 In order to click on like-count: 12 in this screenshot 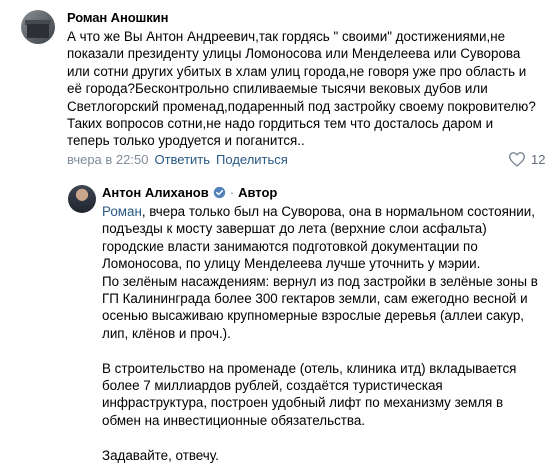, I will do `click(538, 159)`.